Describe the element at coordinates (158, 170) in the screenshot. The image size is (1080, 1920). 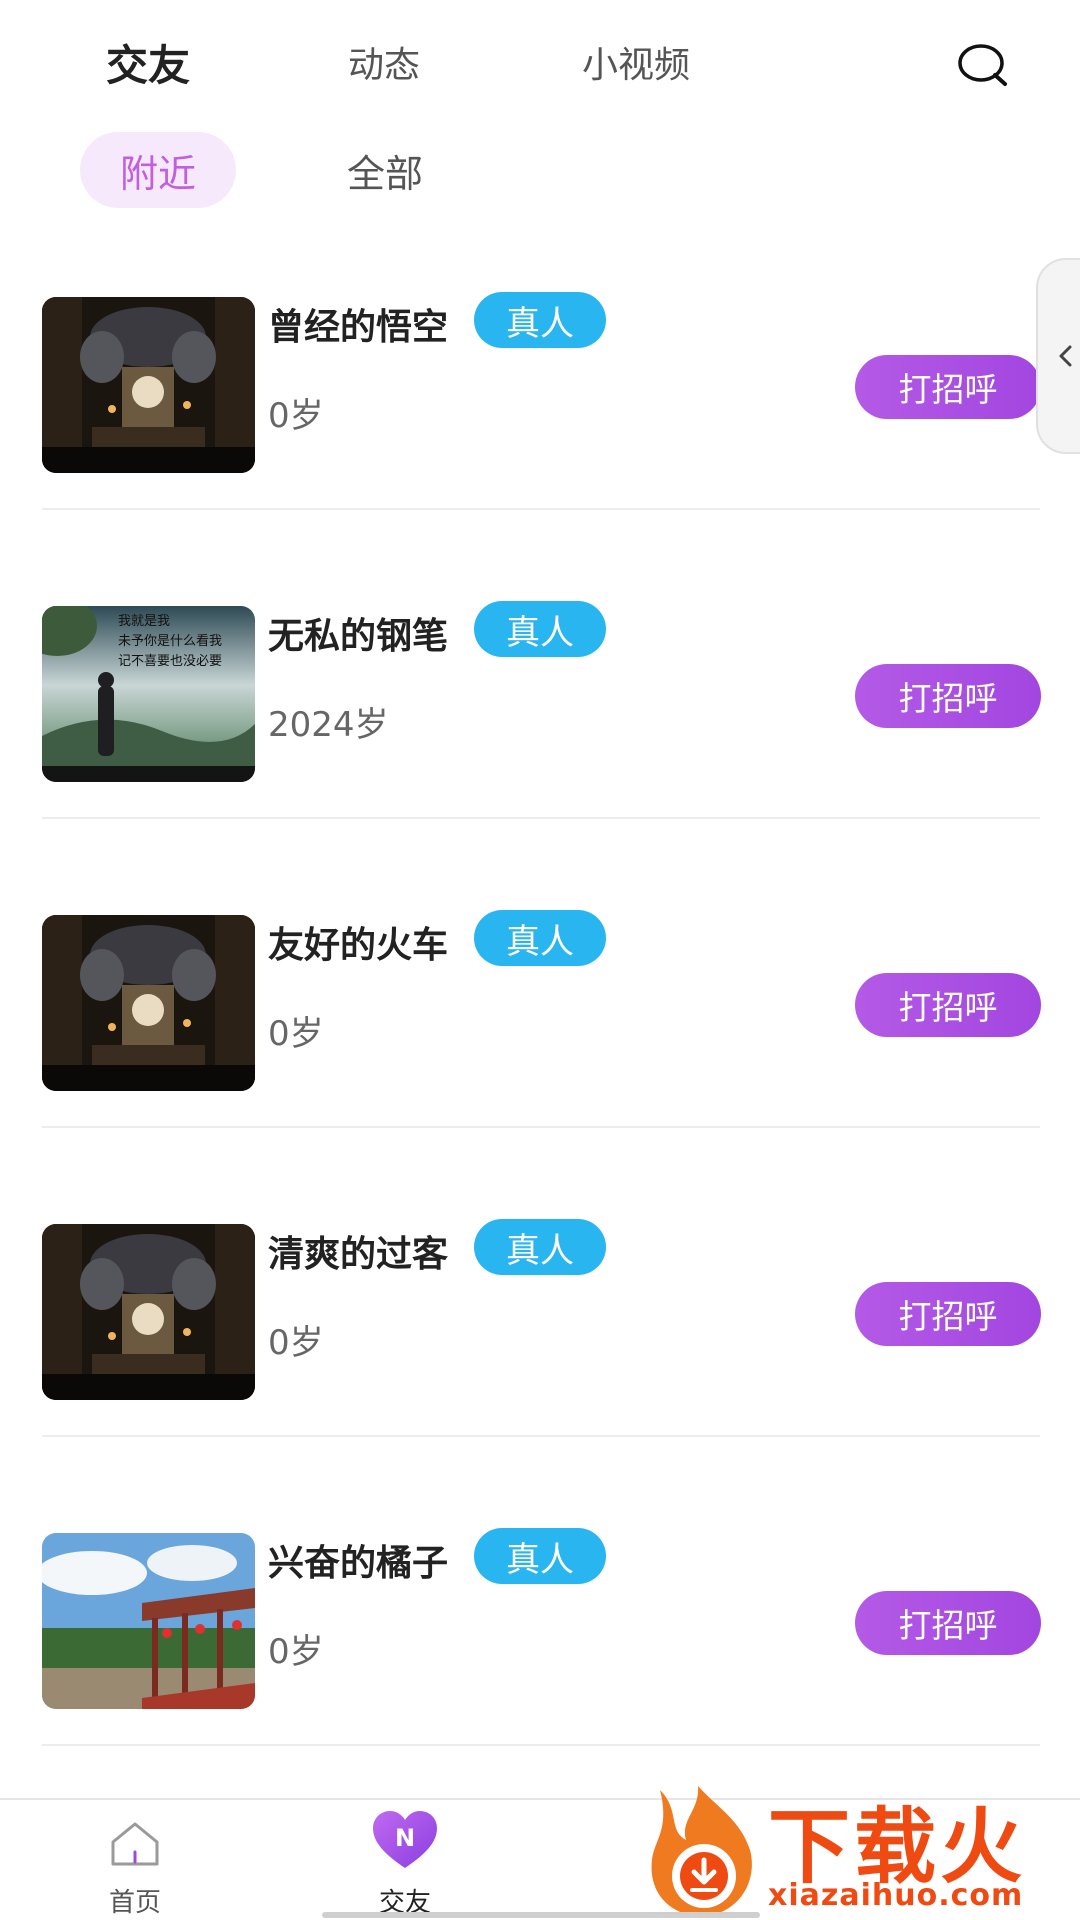
I see `subtab-nearby: 附近` at that location.